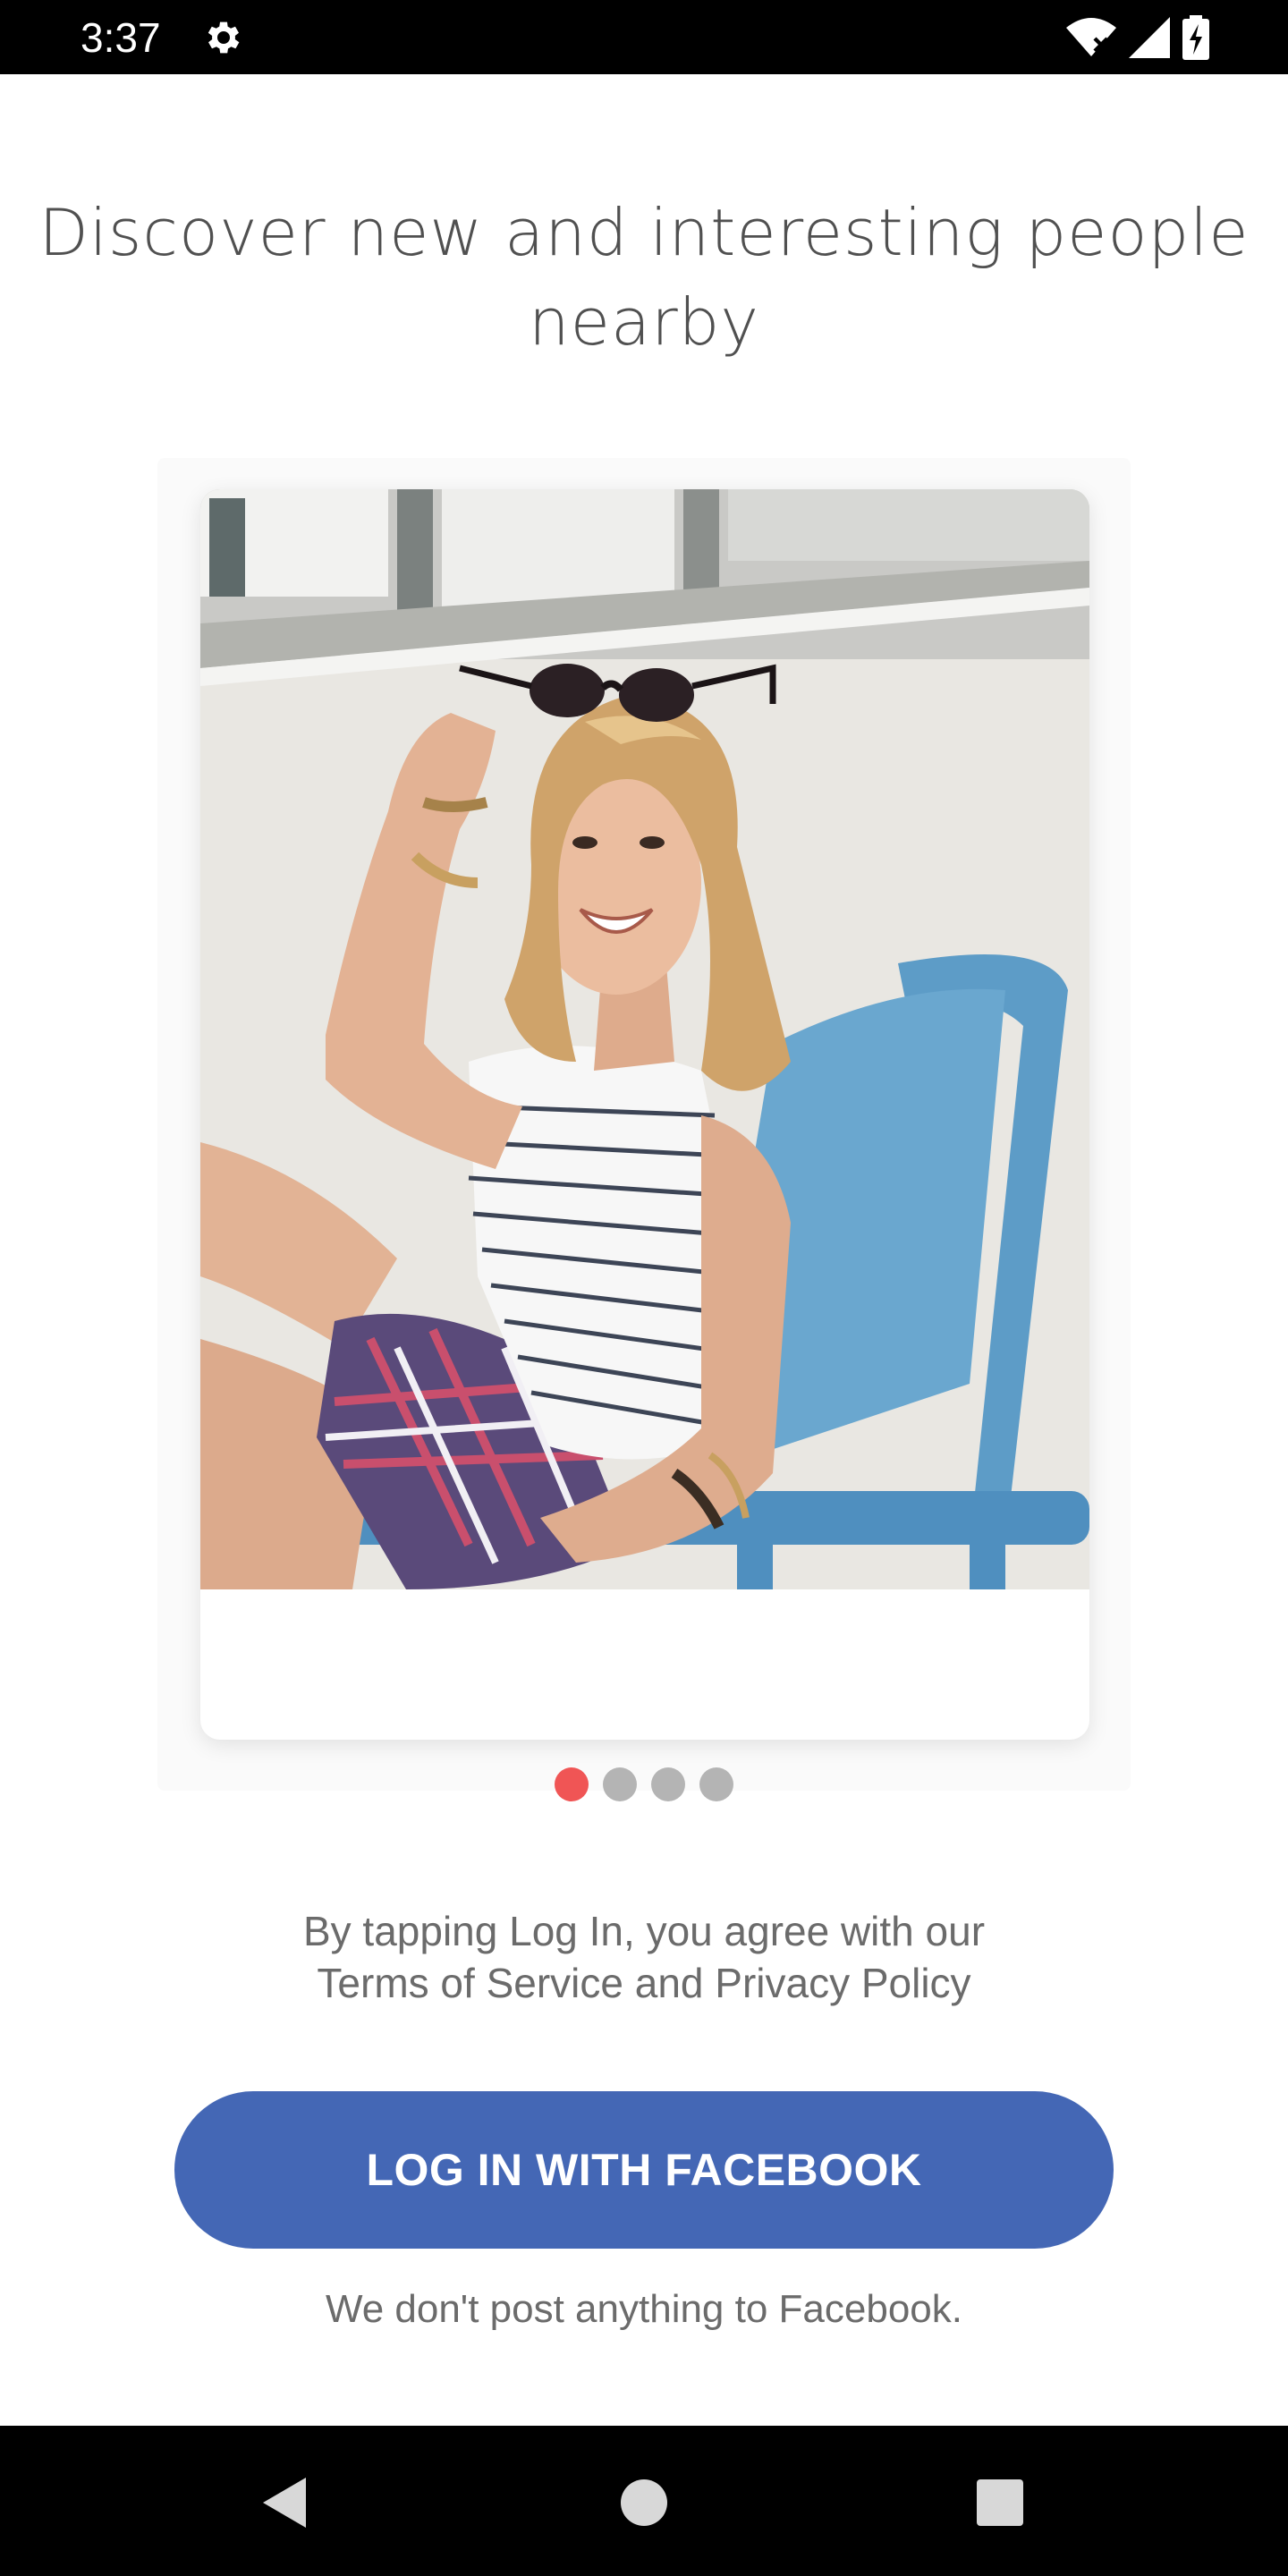 This screenshot has width=1288, height=2576. Describe the element at coordinates (1149, 37) in the screenshot. I see `signal-icon` at that location.